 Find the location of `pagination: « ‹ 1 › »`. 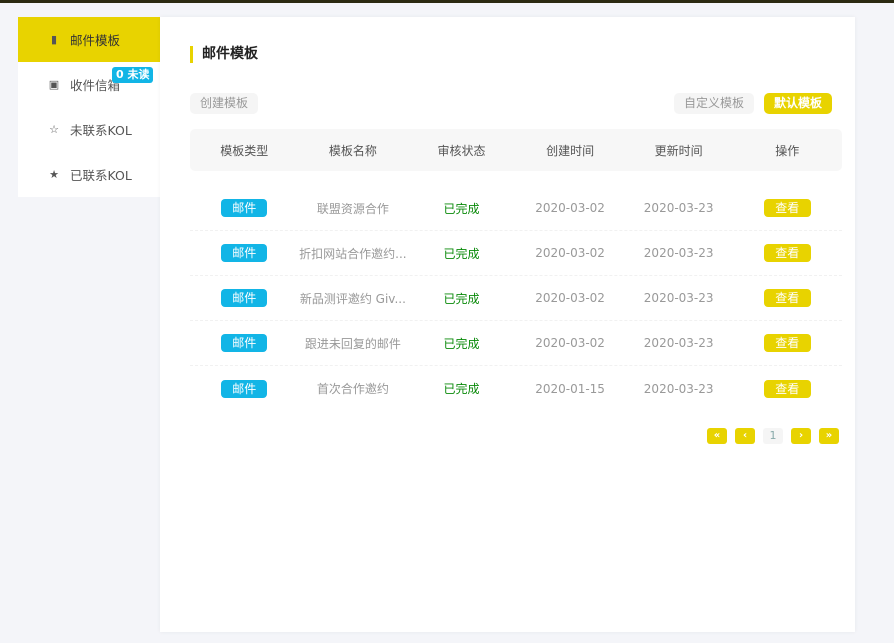

pagination: « ‹ 1 › » is located at coordinates (773, 436).